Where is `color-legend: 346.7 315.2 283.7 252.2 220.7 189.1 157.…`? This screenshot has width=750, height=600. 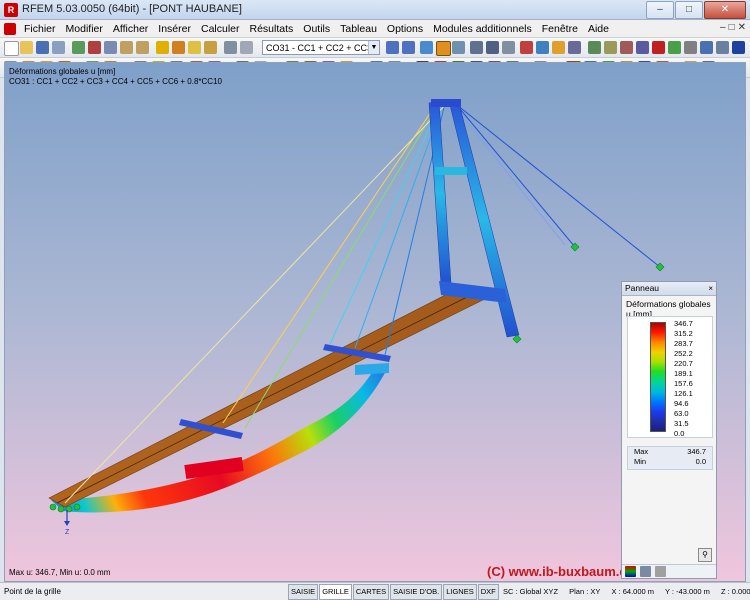
color-legend: 346.7 315.2 283.7 252.2 220.7 189.1 157.… is located at coordinates (670, 377).